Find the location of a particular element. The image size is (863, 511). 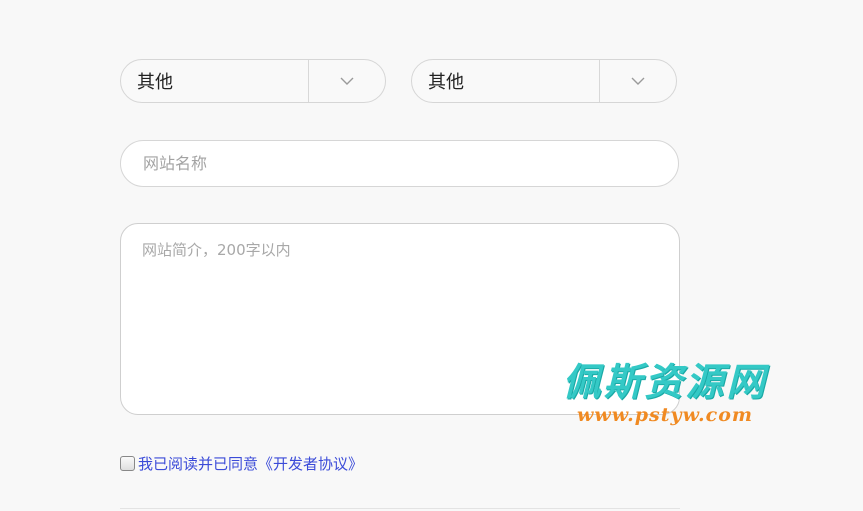

watermark-logo: 佩斯资源网 www.pstyw.com is located at coordinates (665, 393).